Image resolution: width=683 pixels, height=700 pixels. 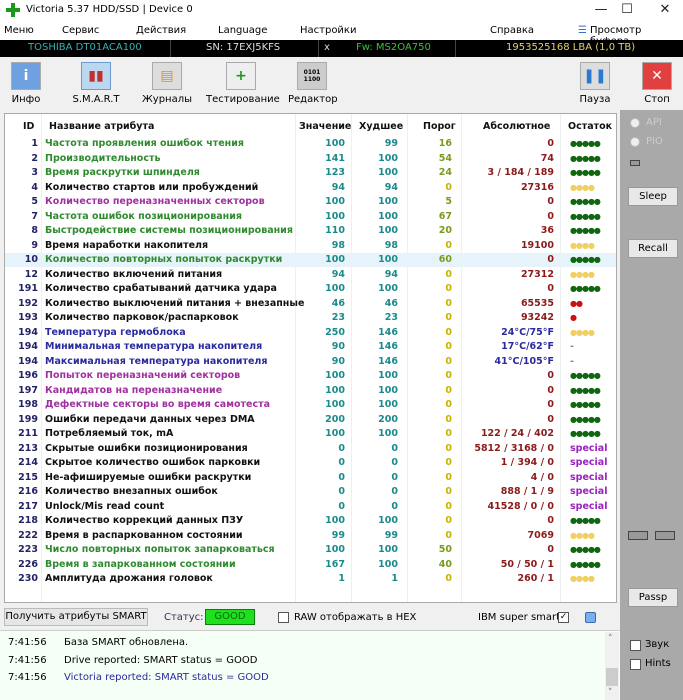 I want to click on sound-label: Звук, so click(x=657, y=644).